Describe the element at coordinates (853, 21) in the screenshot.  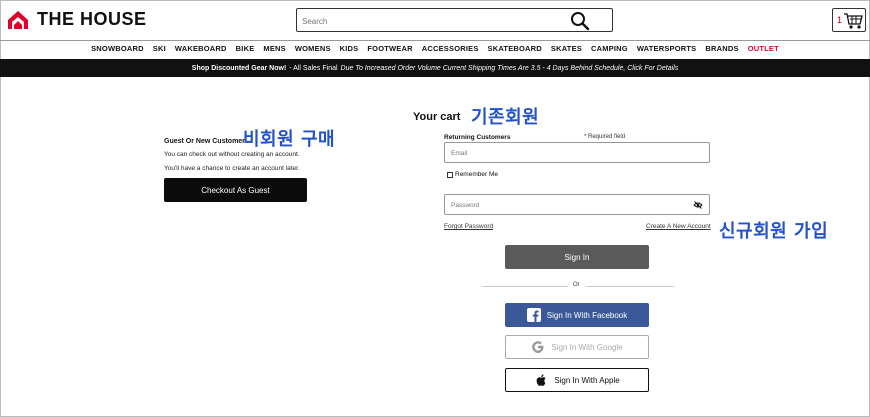
I see `shopping-cart-icon` at that location.